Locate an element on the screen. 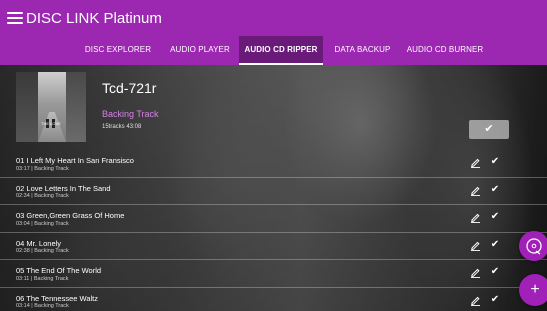 This screenshot has width=547, height=311. track-meta: 02:38 | Backing Track is located at coordinates (42, 251).